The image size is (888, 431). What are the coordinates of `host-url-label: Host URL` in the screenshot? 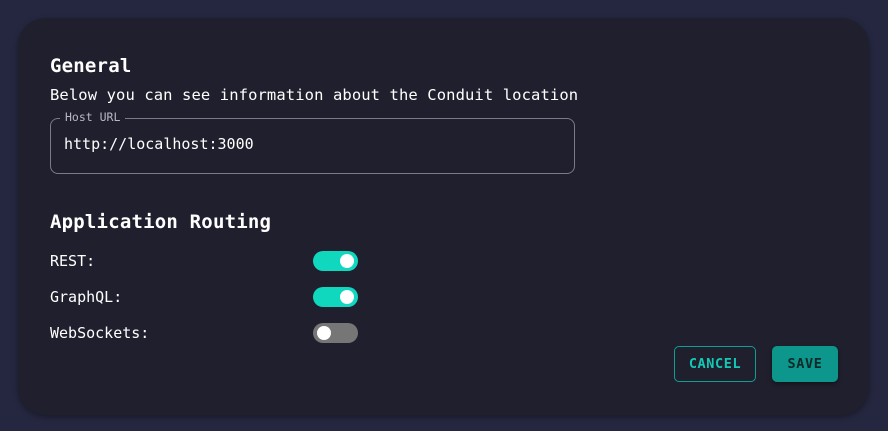 It's located at (93, 117).